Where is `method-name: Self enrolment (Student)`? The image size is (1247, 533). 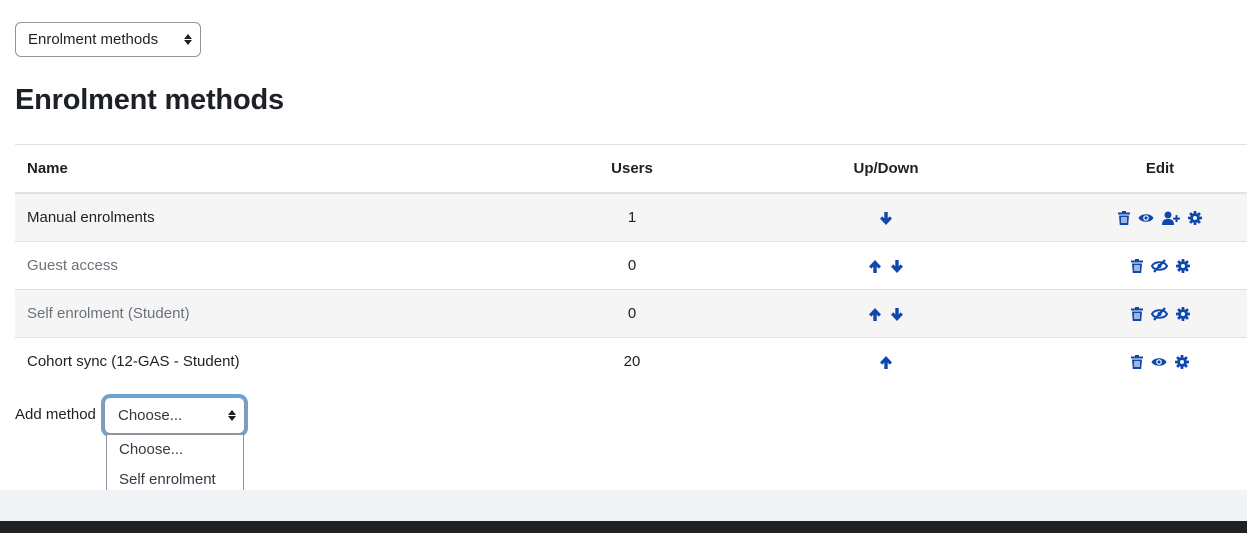
method-name: Self enrolment (Student) is located at coordinates (290, 313).